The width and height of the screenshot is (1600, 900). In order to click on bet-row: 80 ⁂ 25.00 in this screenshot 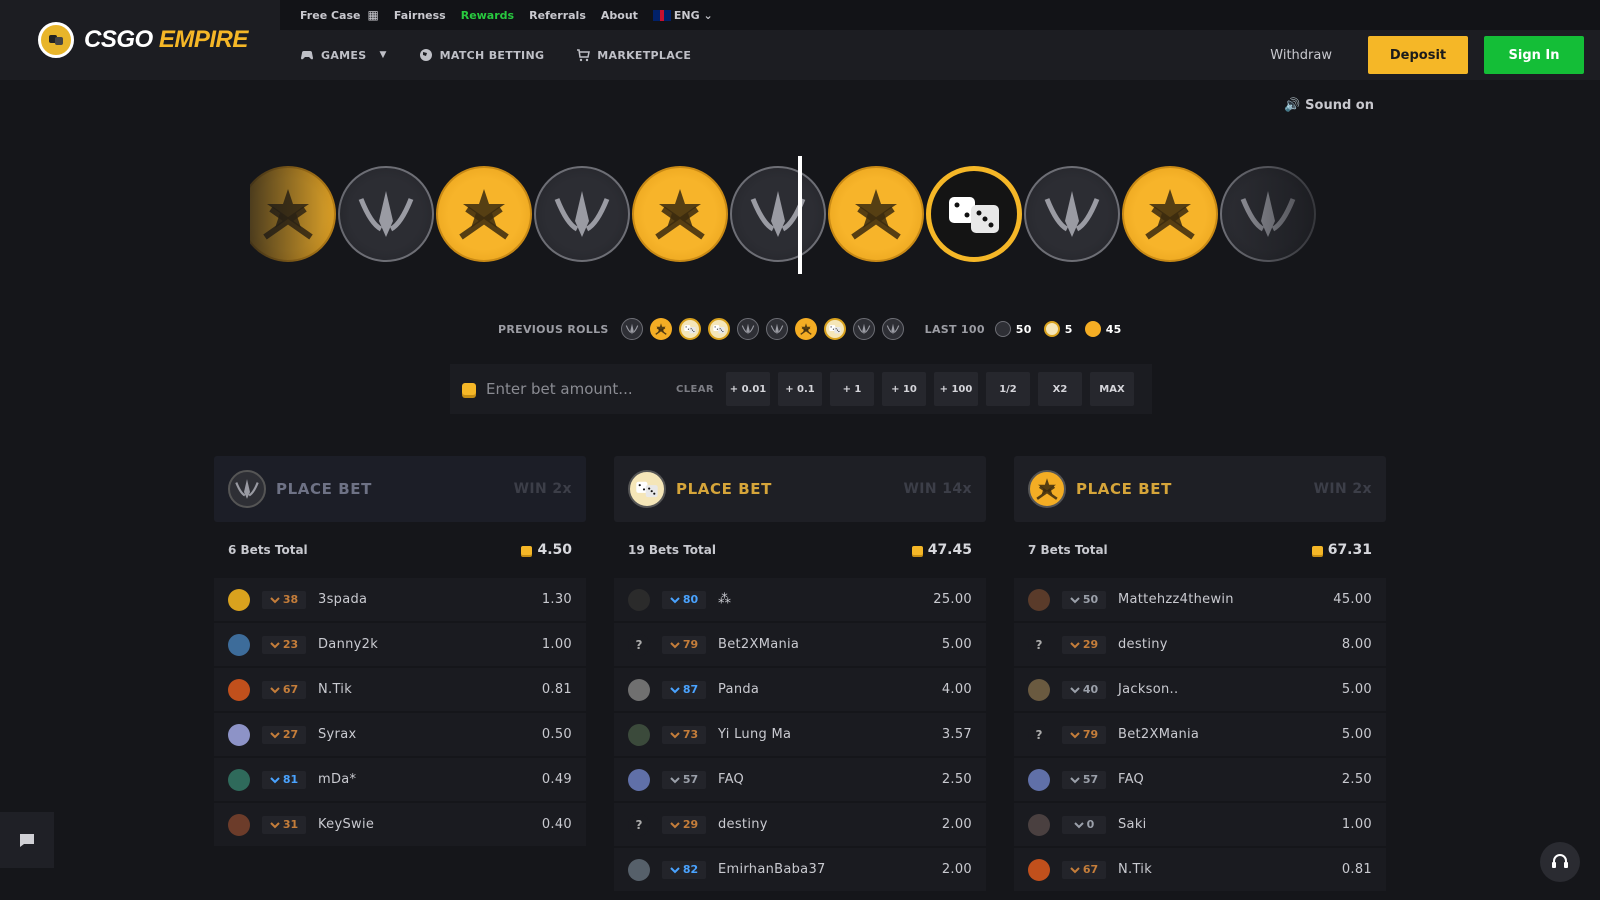, I will do `click(800, 599)`.